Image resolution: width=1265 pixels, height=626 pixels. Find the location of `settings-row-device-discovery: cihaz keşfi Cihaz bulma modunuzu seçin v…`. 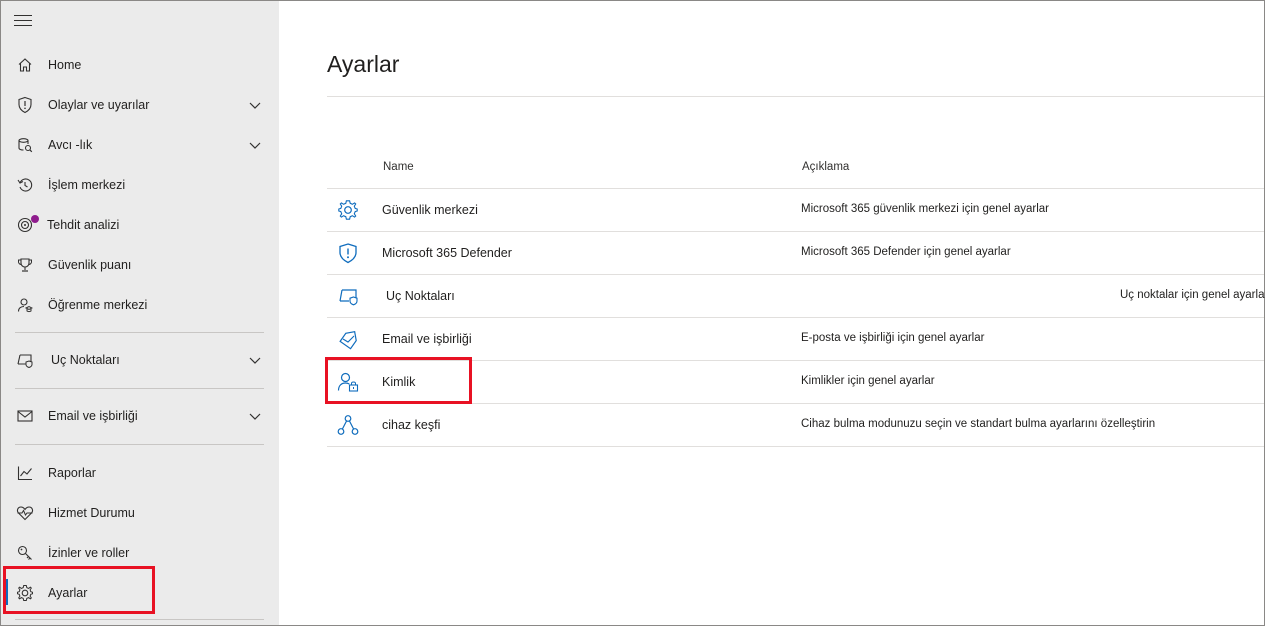

settings-row-device-discovery: cihaz keşfi Cihaz bulma modunuzu seçin v… is located at coordinates (795, 424).